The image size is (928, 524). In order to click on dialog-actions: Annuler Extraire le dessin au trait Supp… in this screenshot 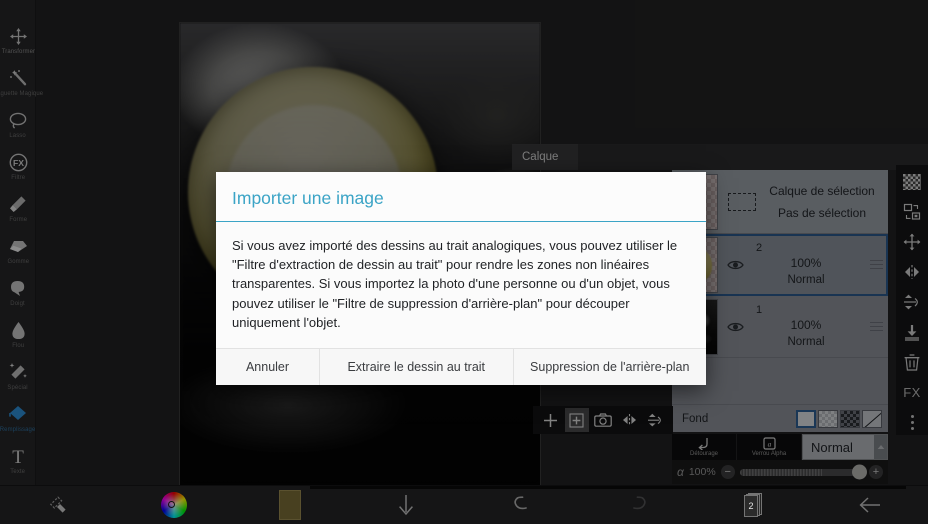, I will do `click(461, 367)`.